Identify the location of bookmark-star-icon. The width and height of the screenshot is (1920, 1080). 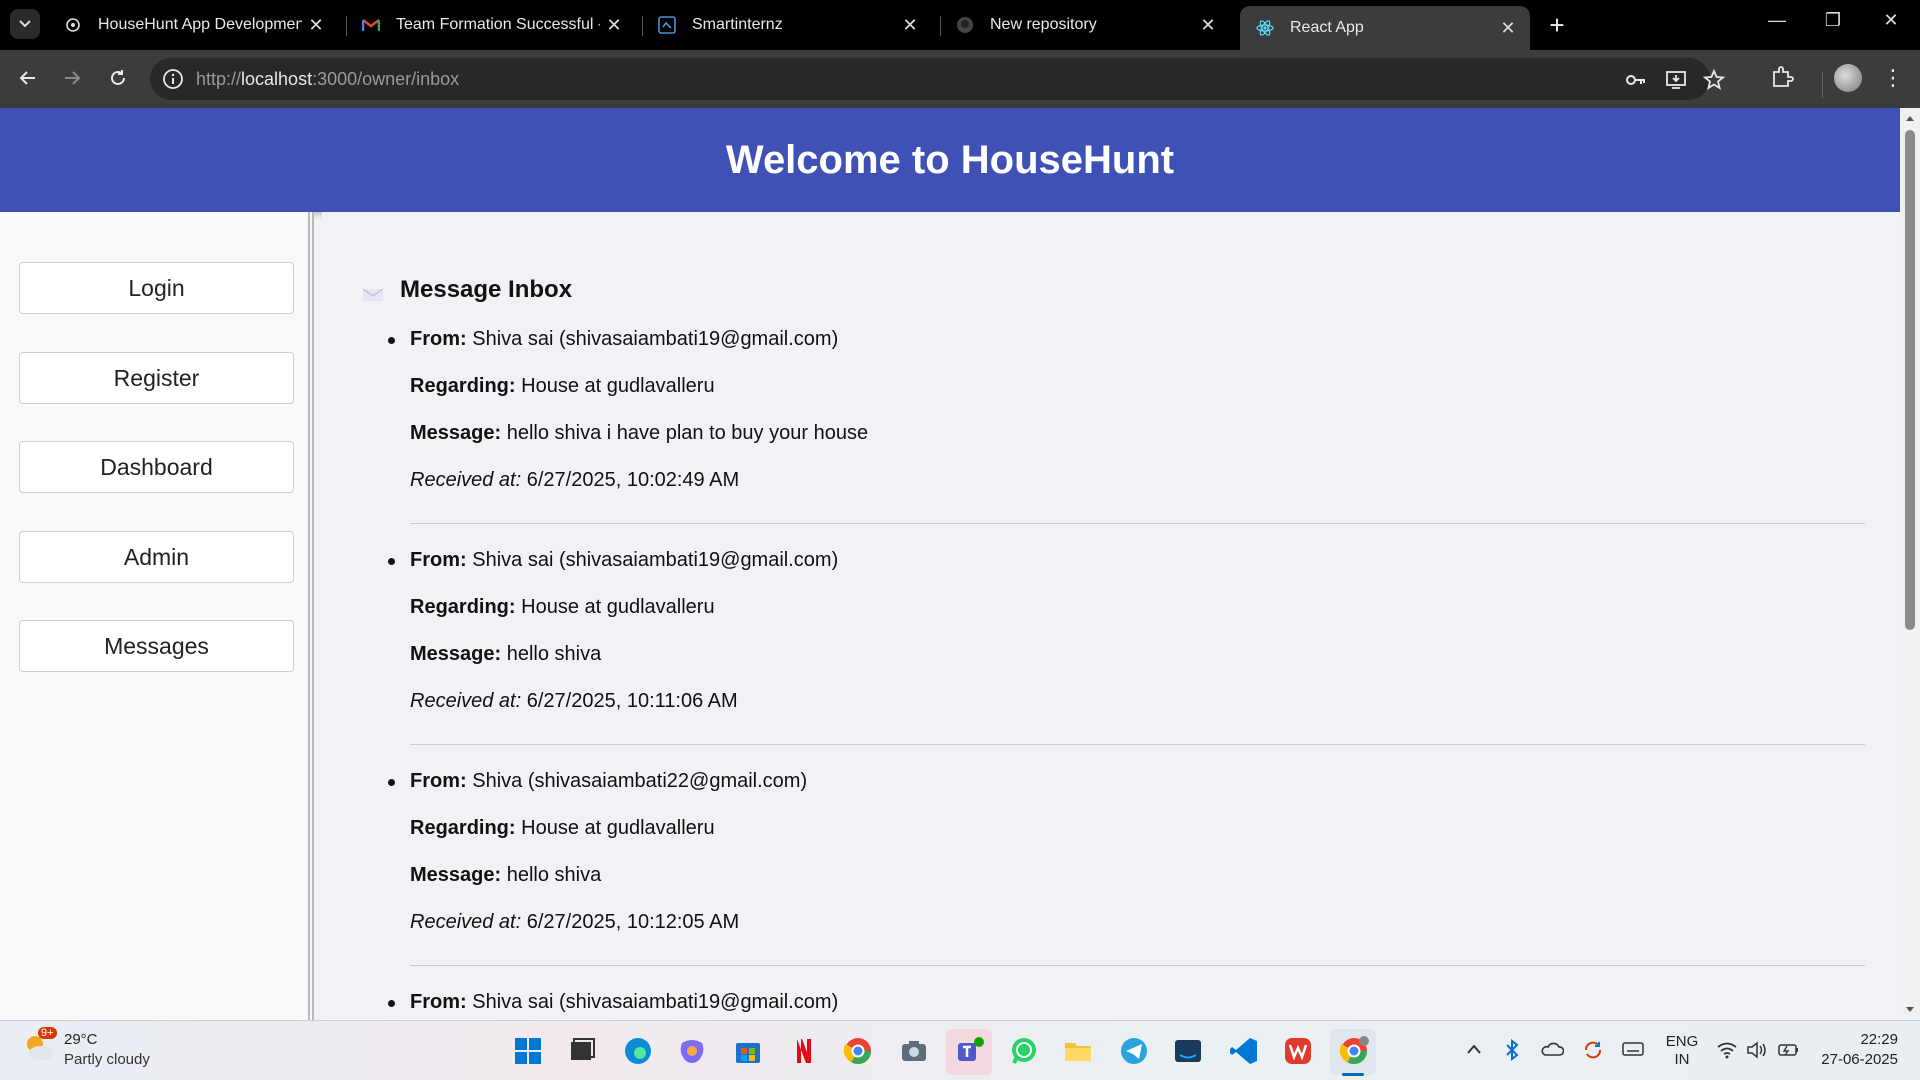
(1714, 80).